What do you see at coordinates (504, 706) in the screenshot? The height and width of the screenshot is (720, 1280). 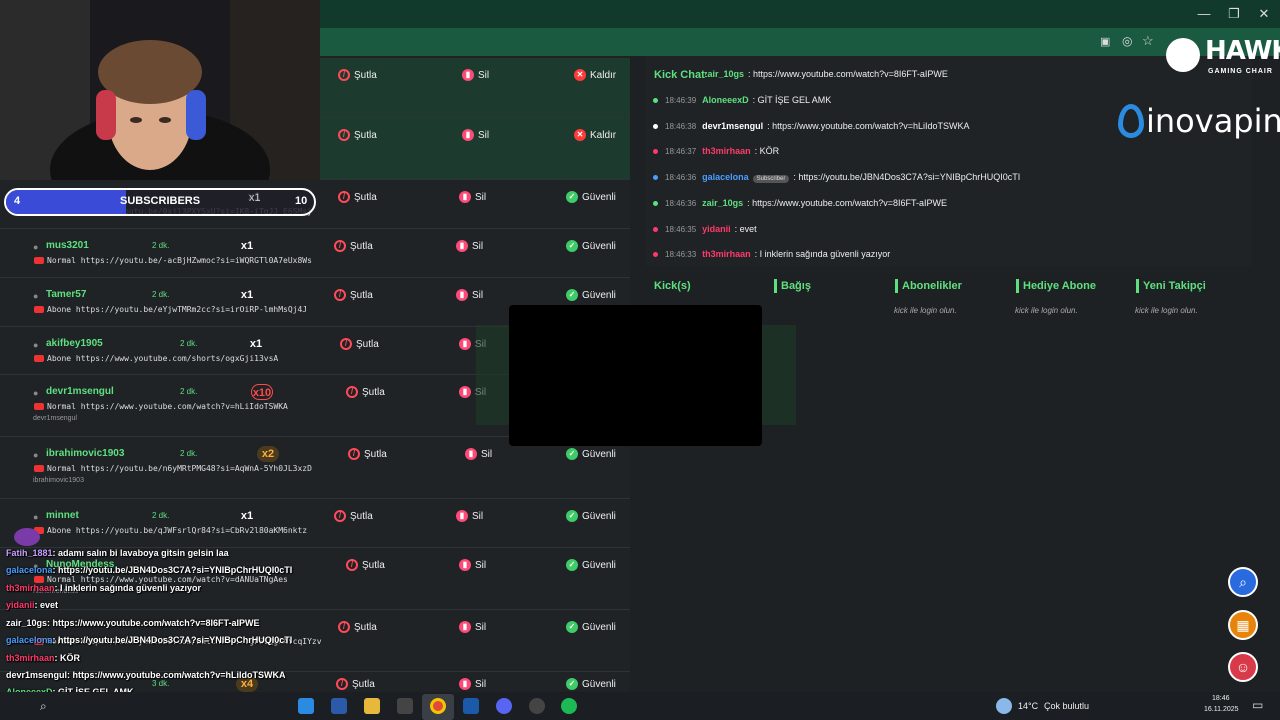 I see `discord-icon` at bounding box center [504, 706].